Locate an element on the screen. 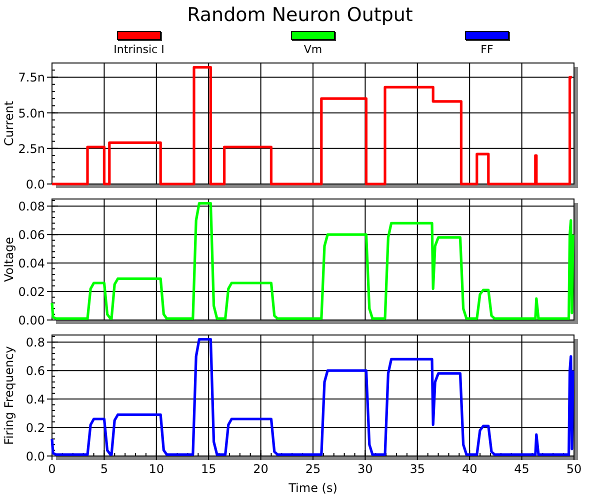 This screenshot has width=600, height=500. x-tick-label: 40 is located at coordinates (470, 469).